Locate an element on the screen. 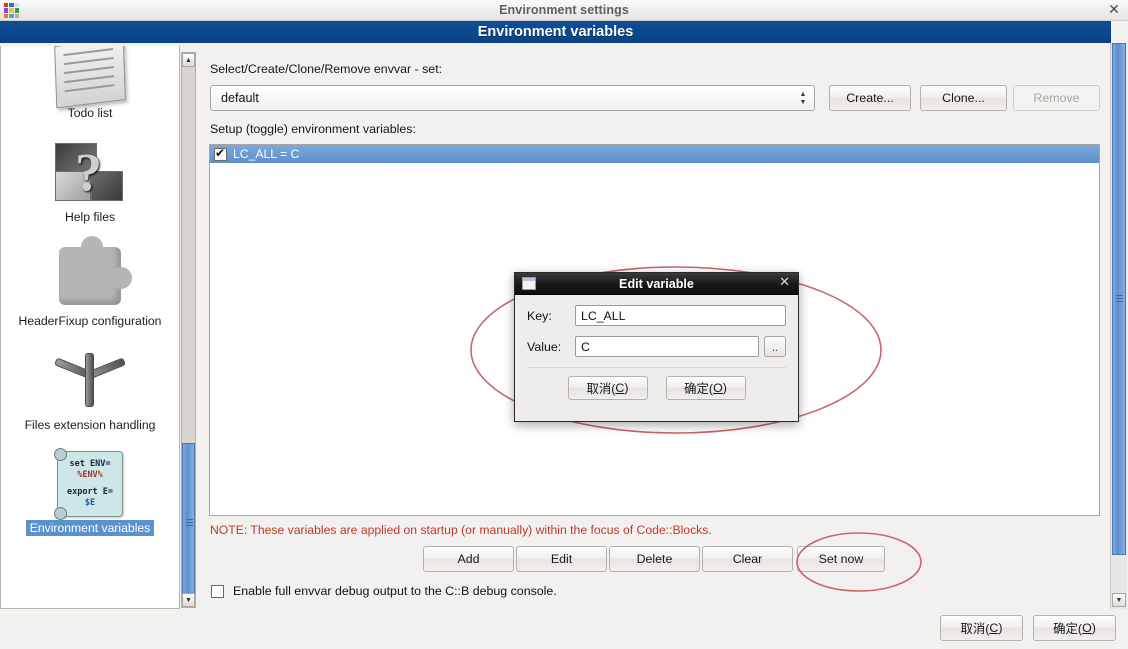  dialog-title-text: Edit variable is located at coordinates (656, 283).